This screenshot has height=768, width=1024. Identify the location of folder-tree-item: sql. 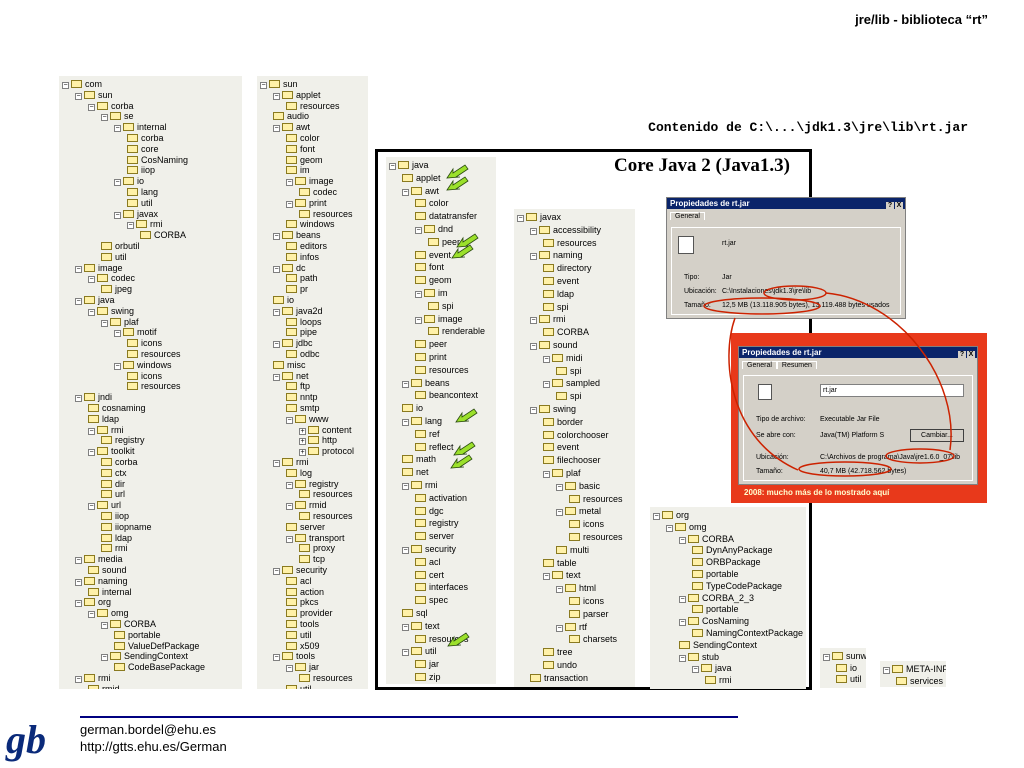
(415, 613).